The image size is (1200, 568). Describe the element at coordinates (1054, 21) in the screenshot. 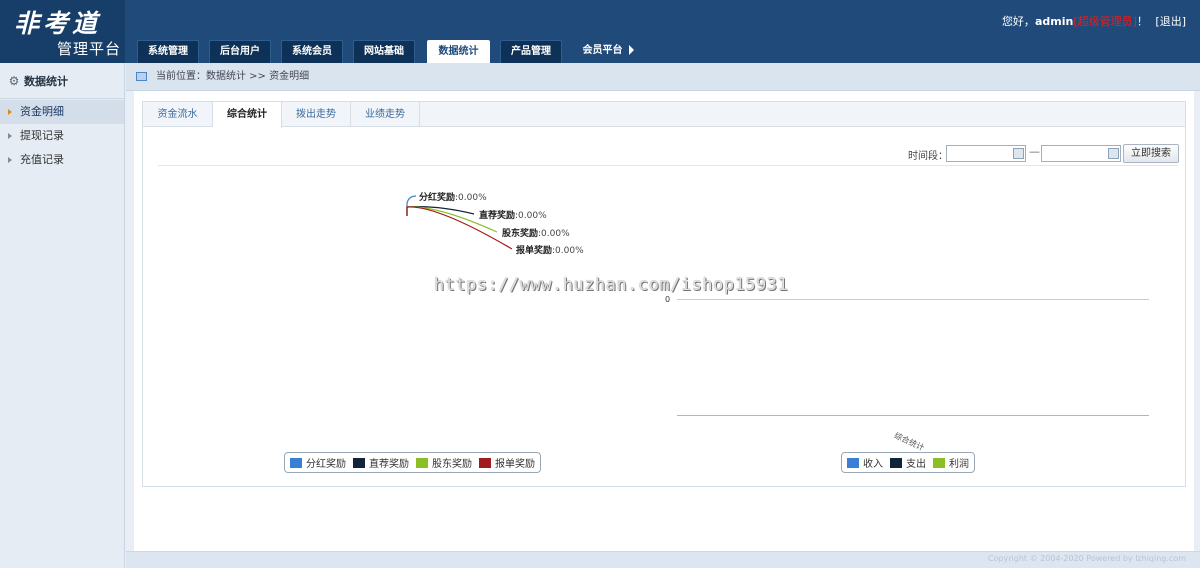

I see `username: admin` at that location.